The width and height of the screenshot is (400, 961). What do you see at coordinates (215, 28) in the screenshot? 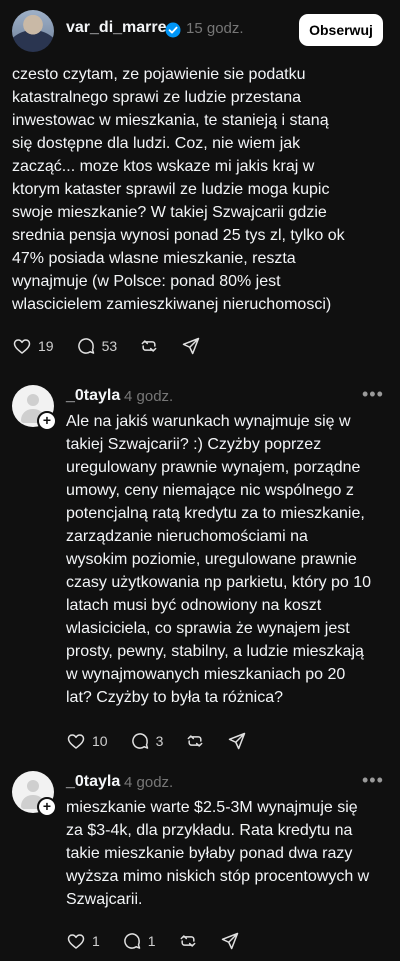
I see `post-time: 15 godz.` at bounding box center [215, 28].